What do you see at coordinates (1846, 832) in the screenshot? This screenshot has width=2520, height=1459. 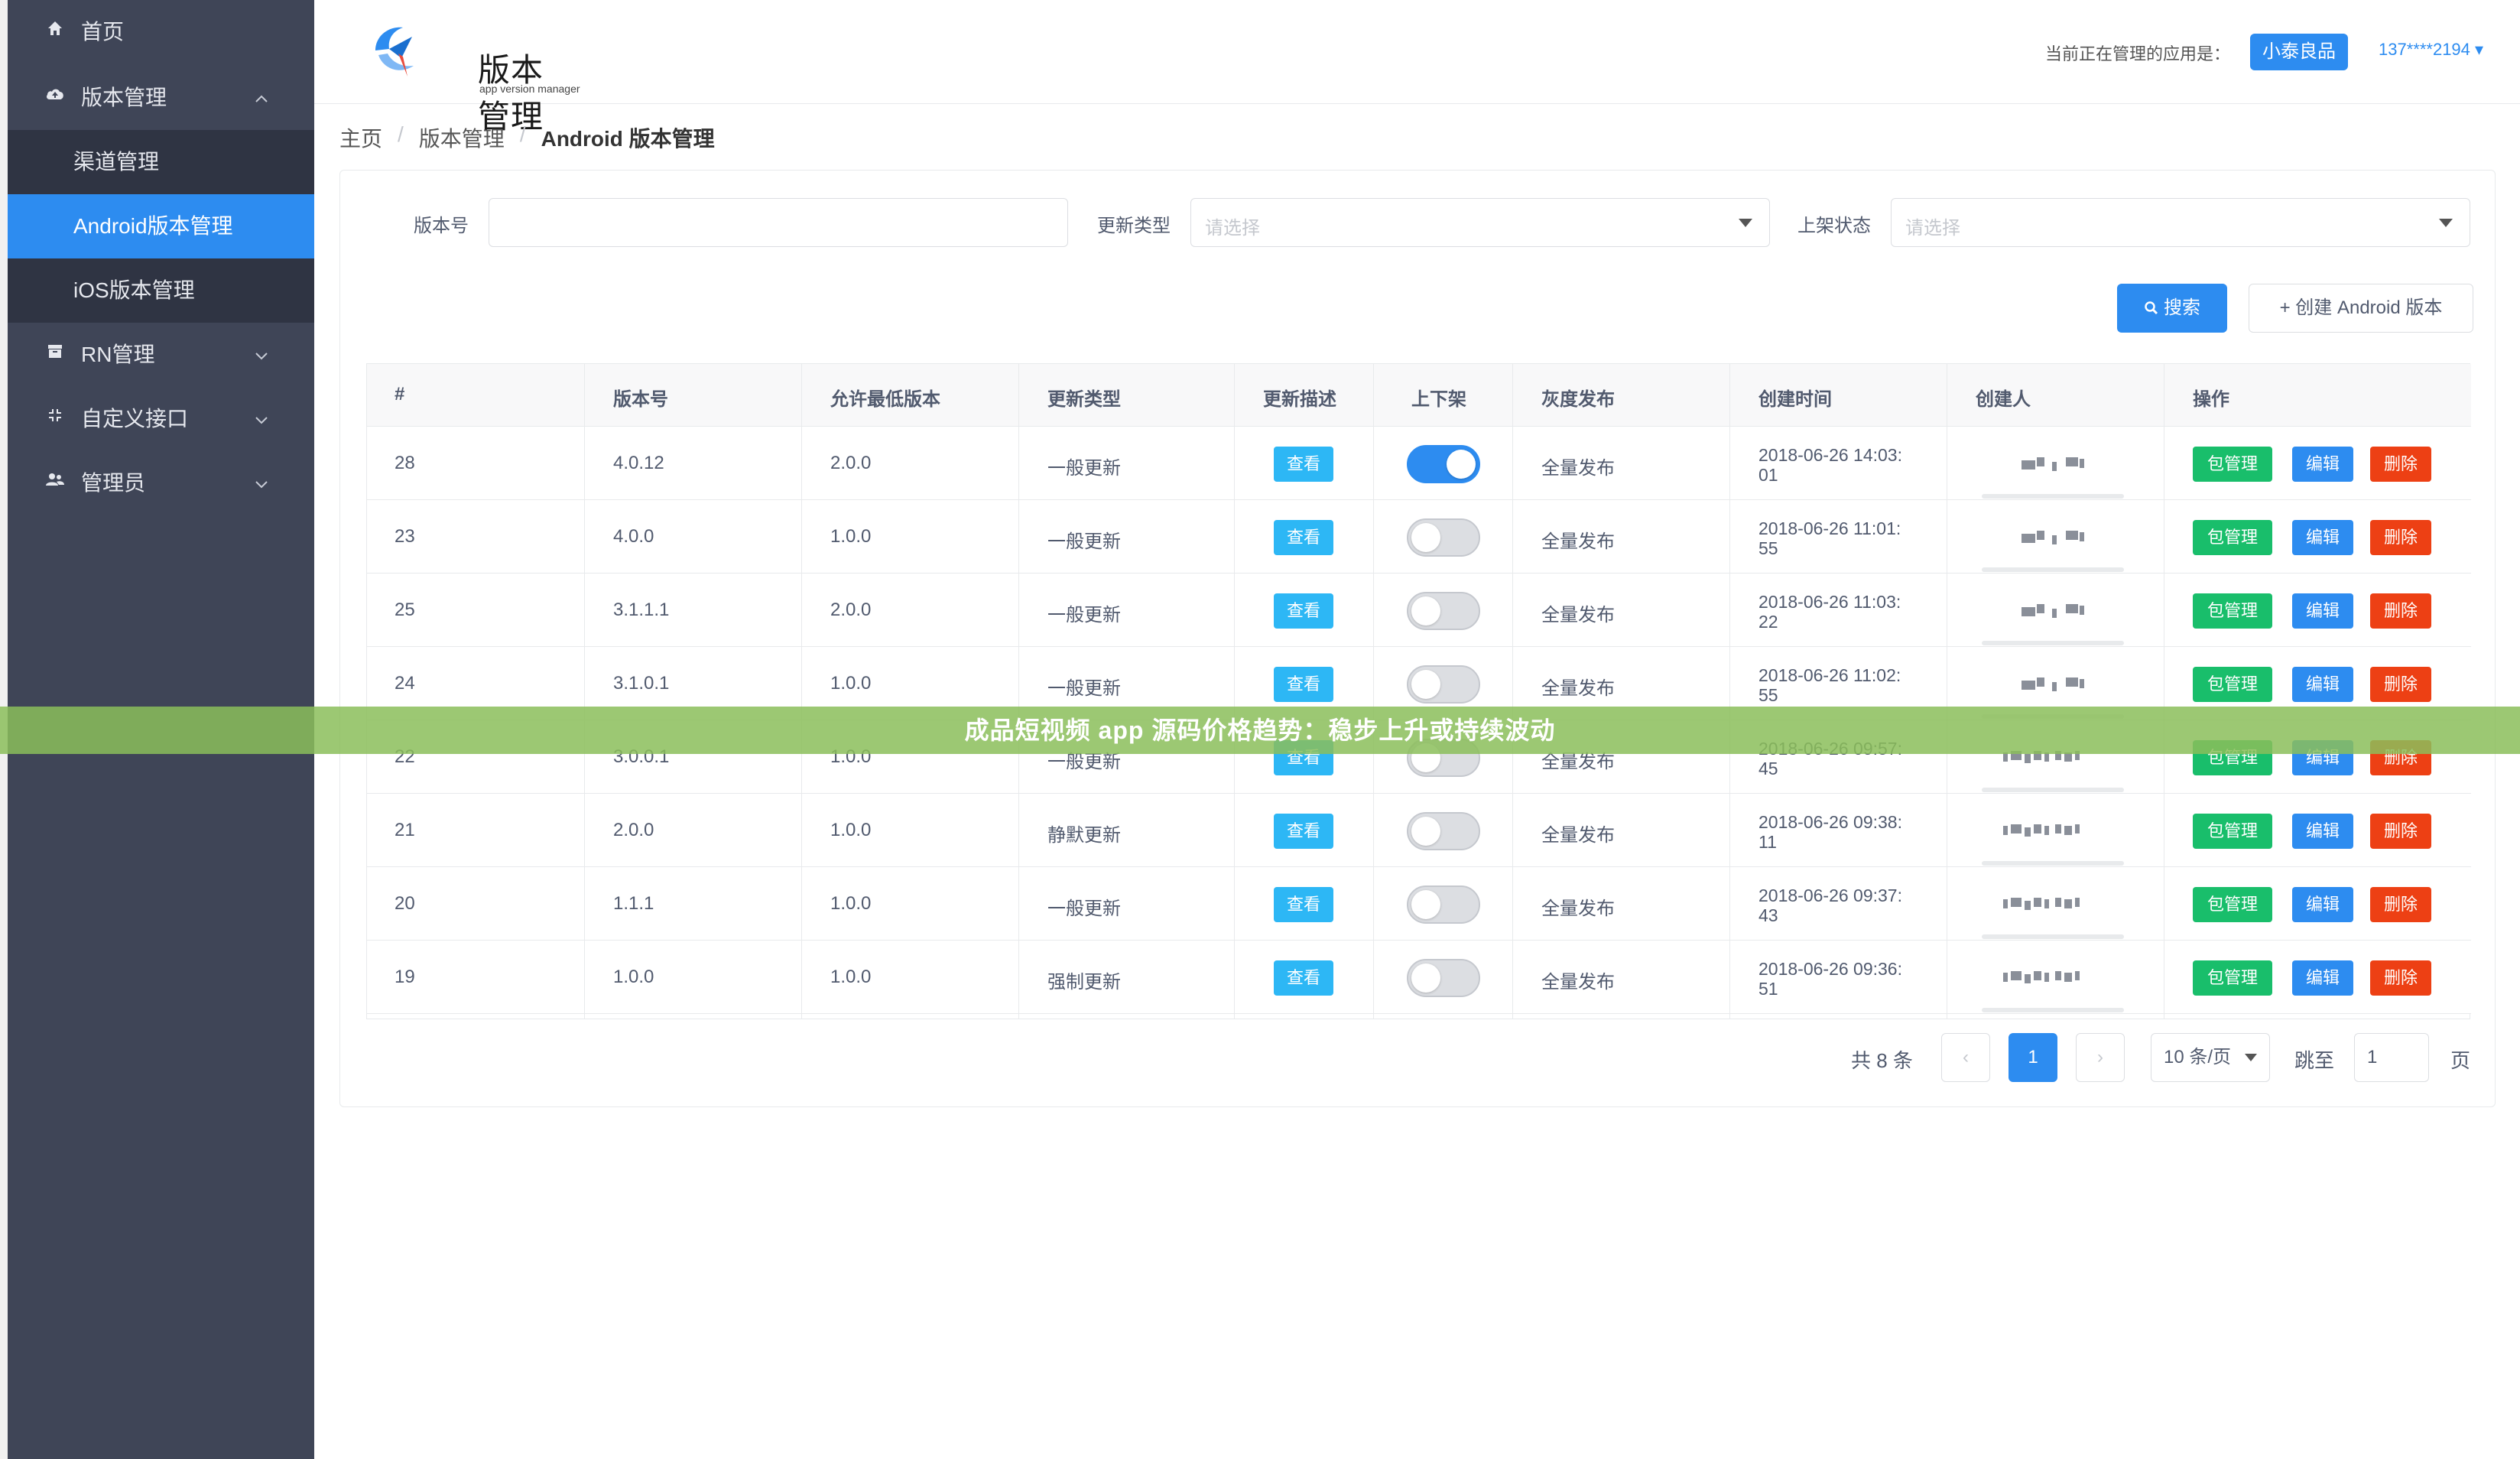 I see `cell-created-time: 2018-06-26 09:38: 11` at bounding box center [1846, 832].